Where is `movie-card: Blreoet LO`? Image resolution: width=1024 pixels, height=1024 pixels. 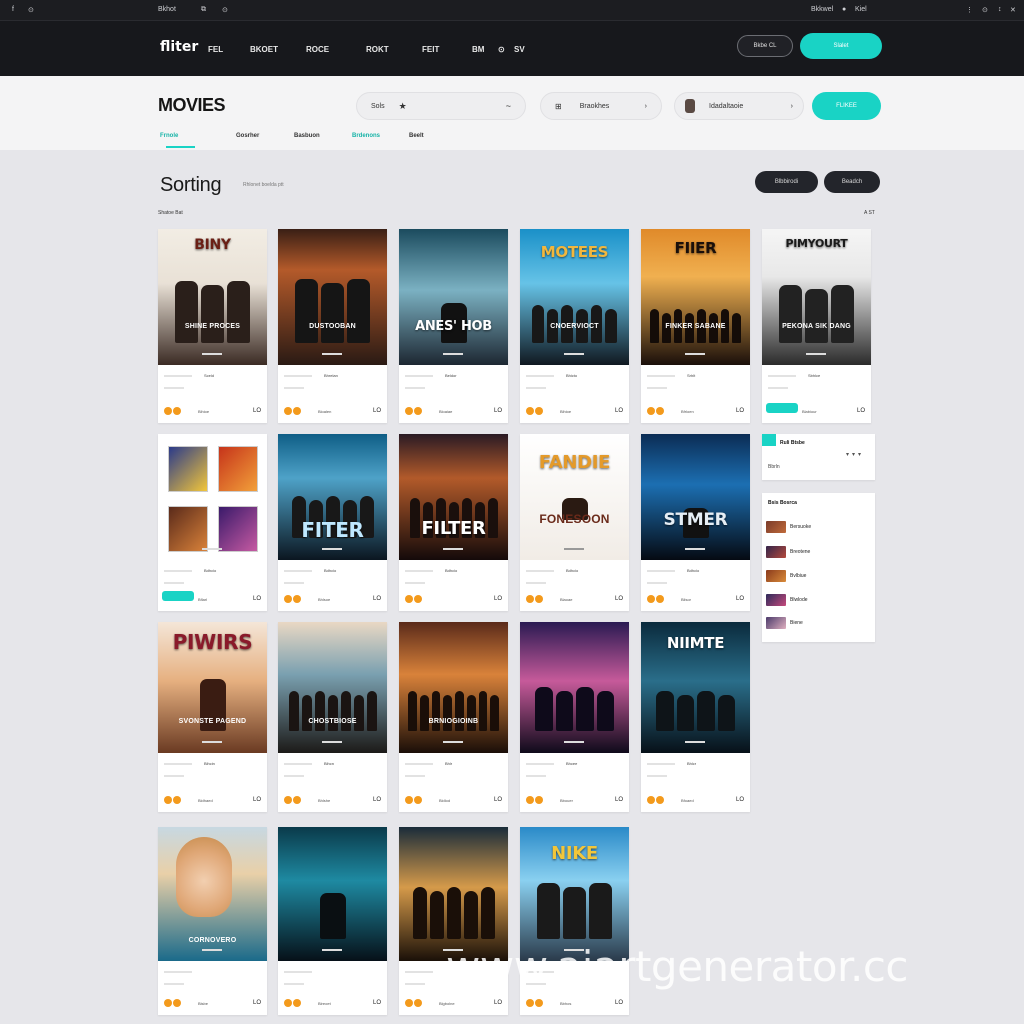
movie-card: Blreoet LO is located at coordinates (332, 921).